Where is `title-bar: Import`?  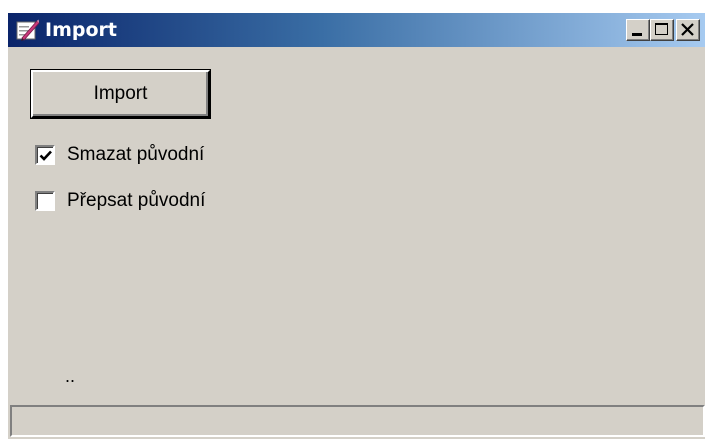
title-bar: Import is located at coordinates (356, 30).